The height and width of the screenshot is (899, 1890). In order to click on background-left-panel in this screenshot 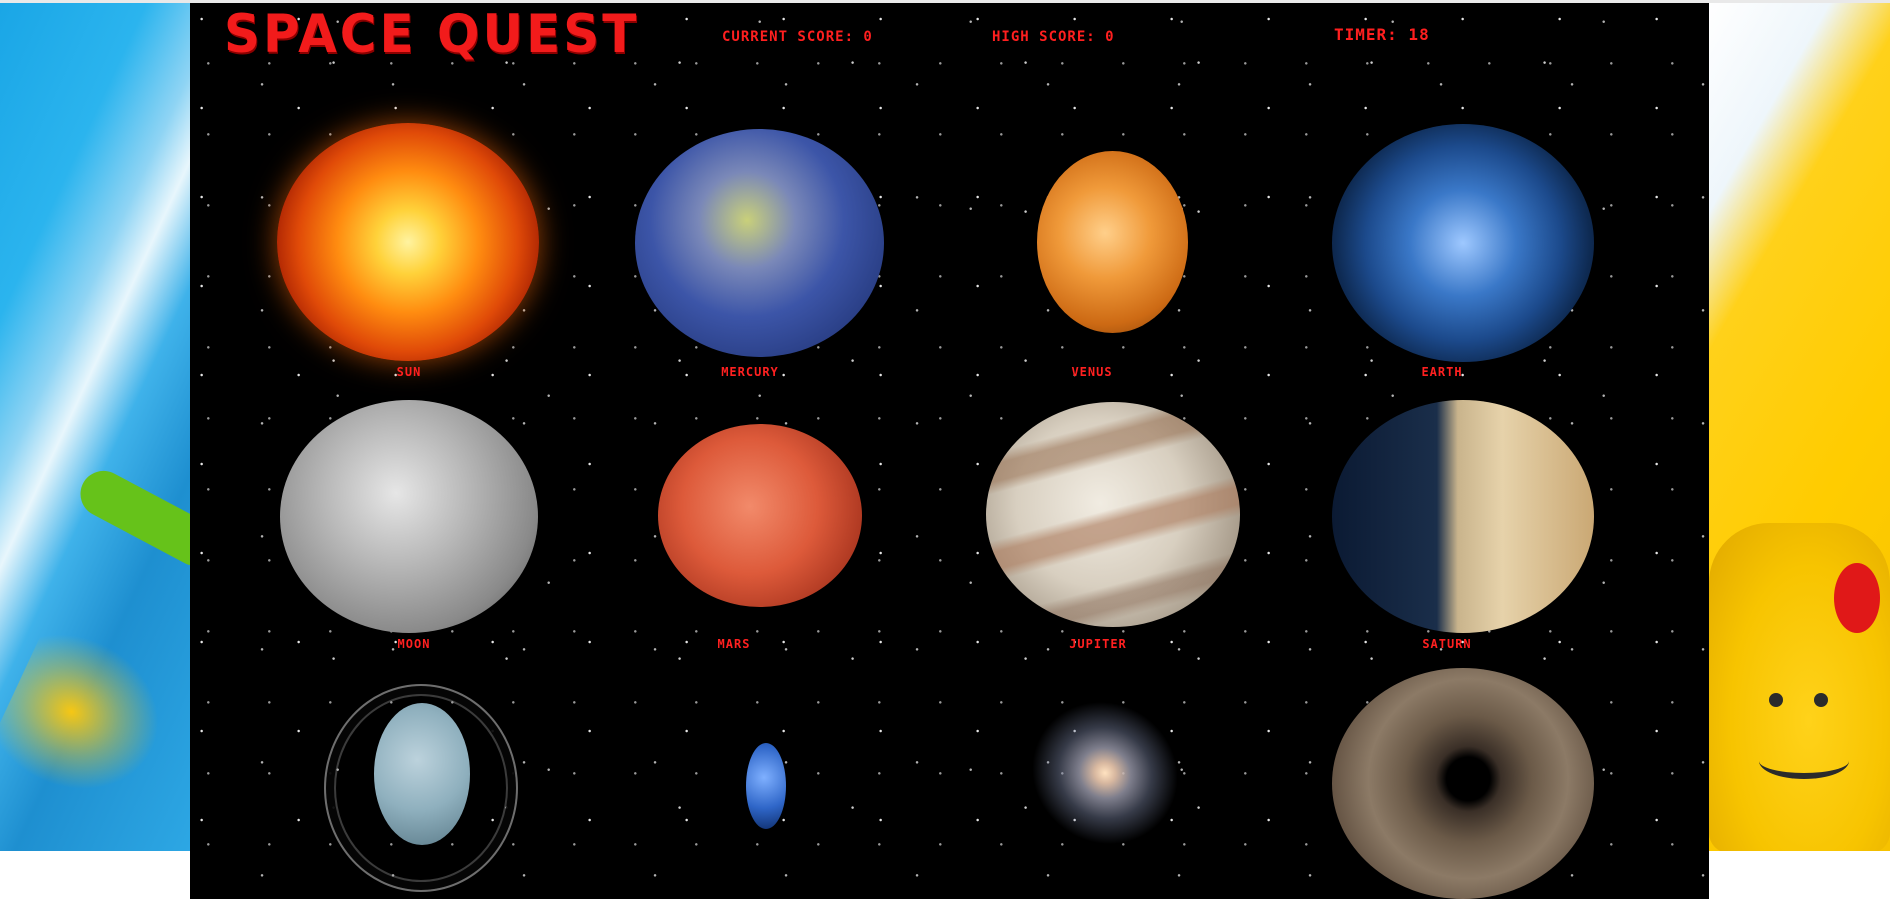, I will do `click(95, 427)`.